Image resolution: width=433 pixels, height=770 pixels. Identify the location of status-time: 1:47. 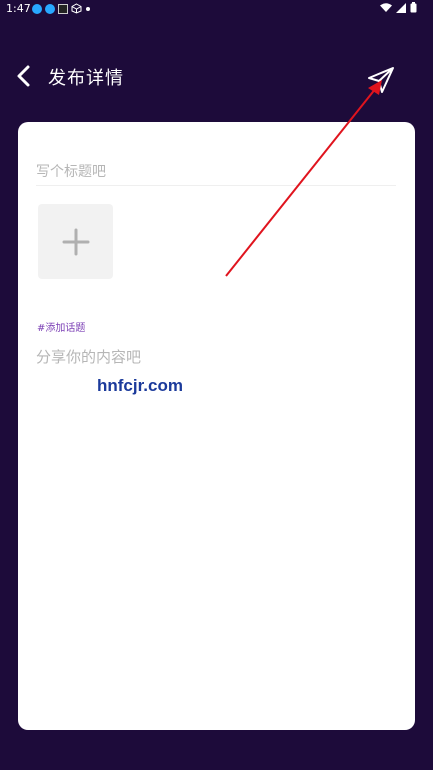
(18, 8).